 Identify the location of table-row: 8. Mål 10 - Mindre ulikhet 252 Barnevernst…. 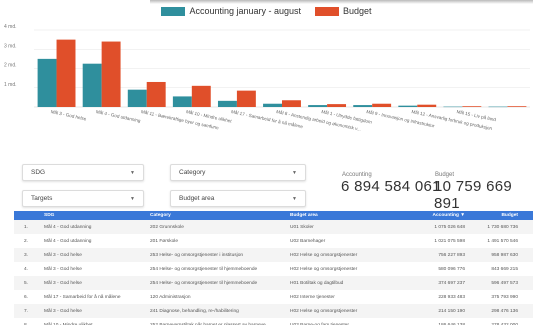
(273, 321).